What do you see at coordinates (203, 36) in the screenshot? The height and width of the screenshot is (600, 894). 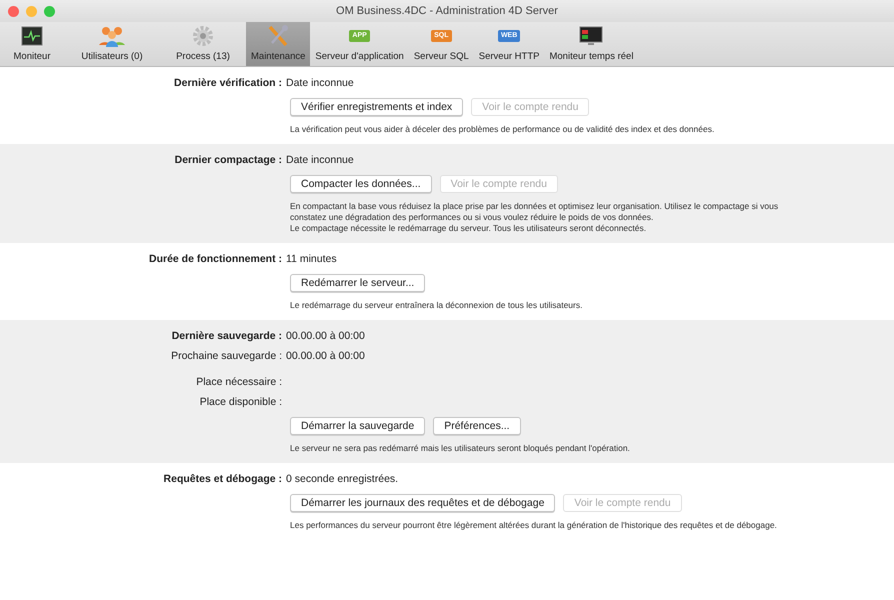 I see `gear-icon` at bounding box center [203, 36].